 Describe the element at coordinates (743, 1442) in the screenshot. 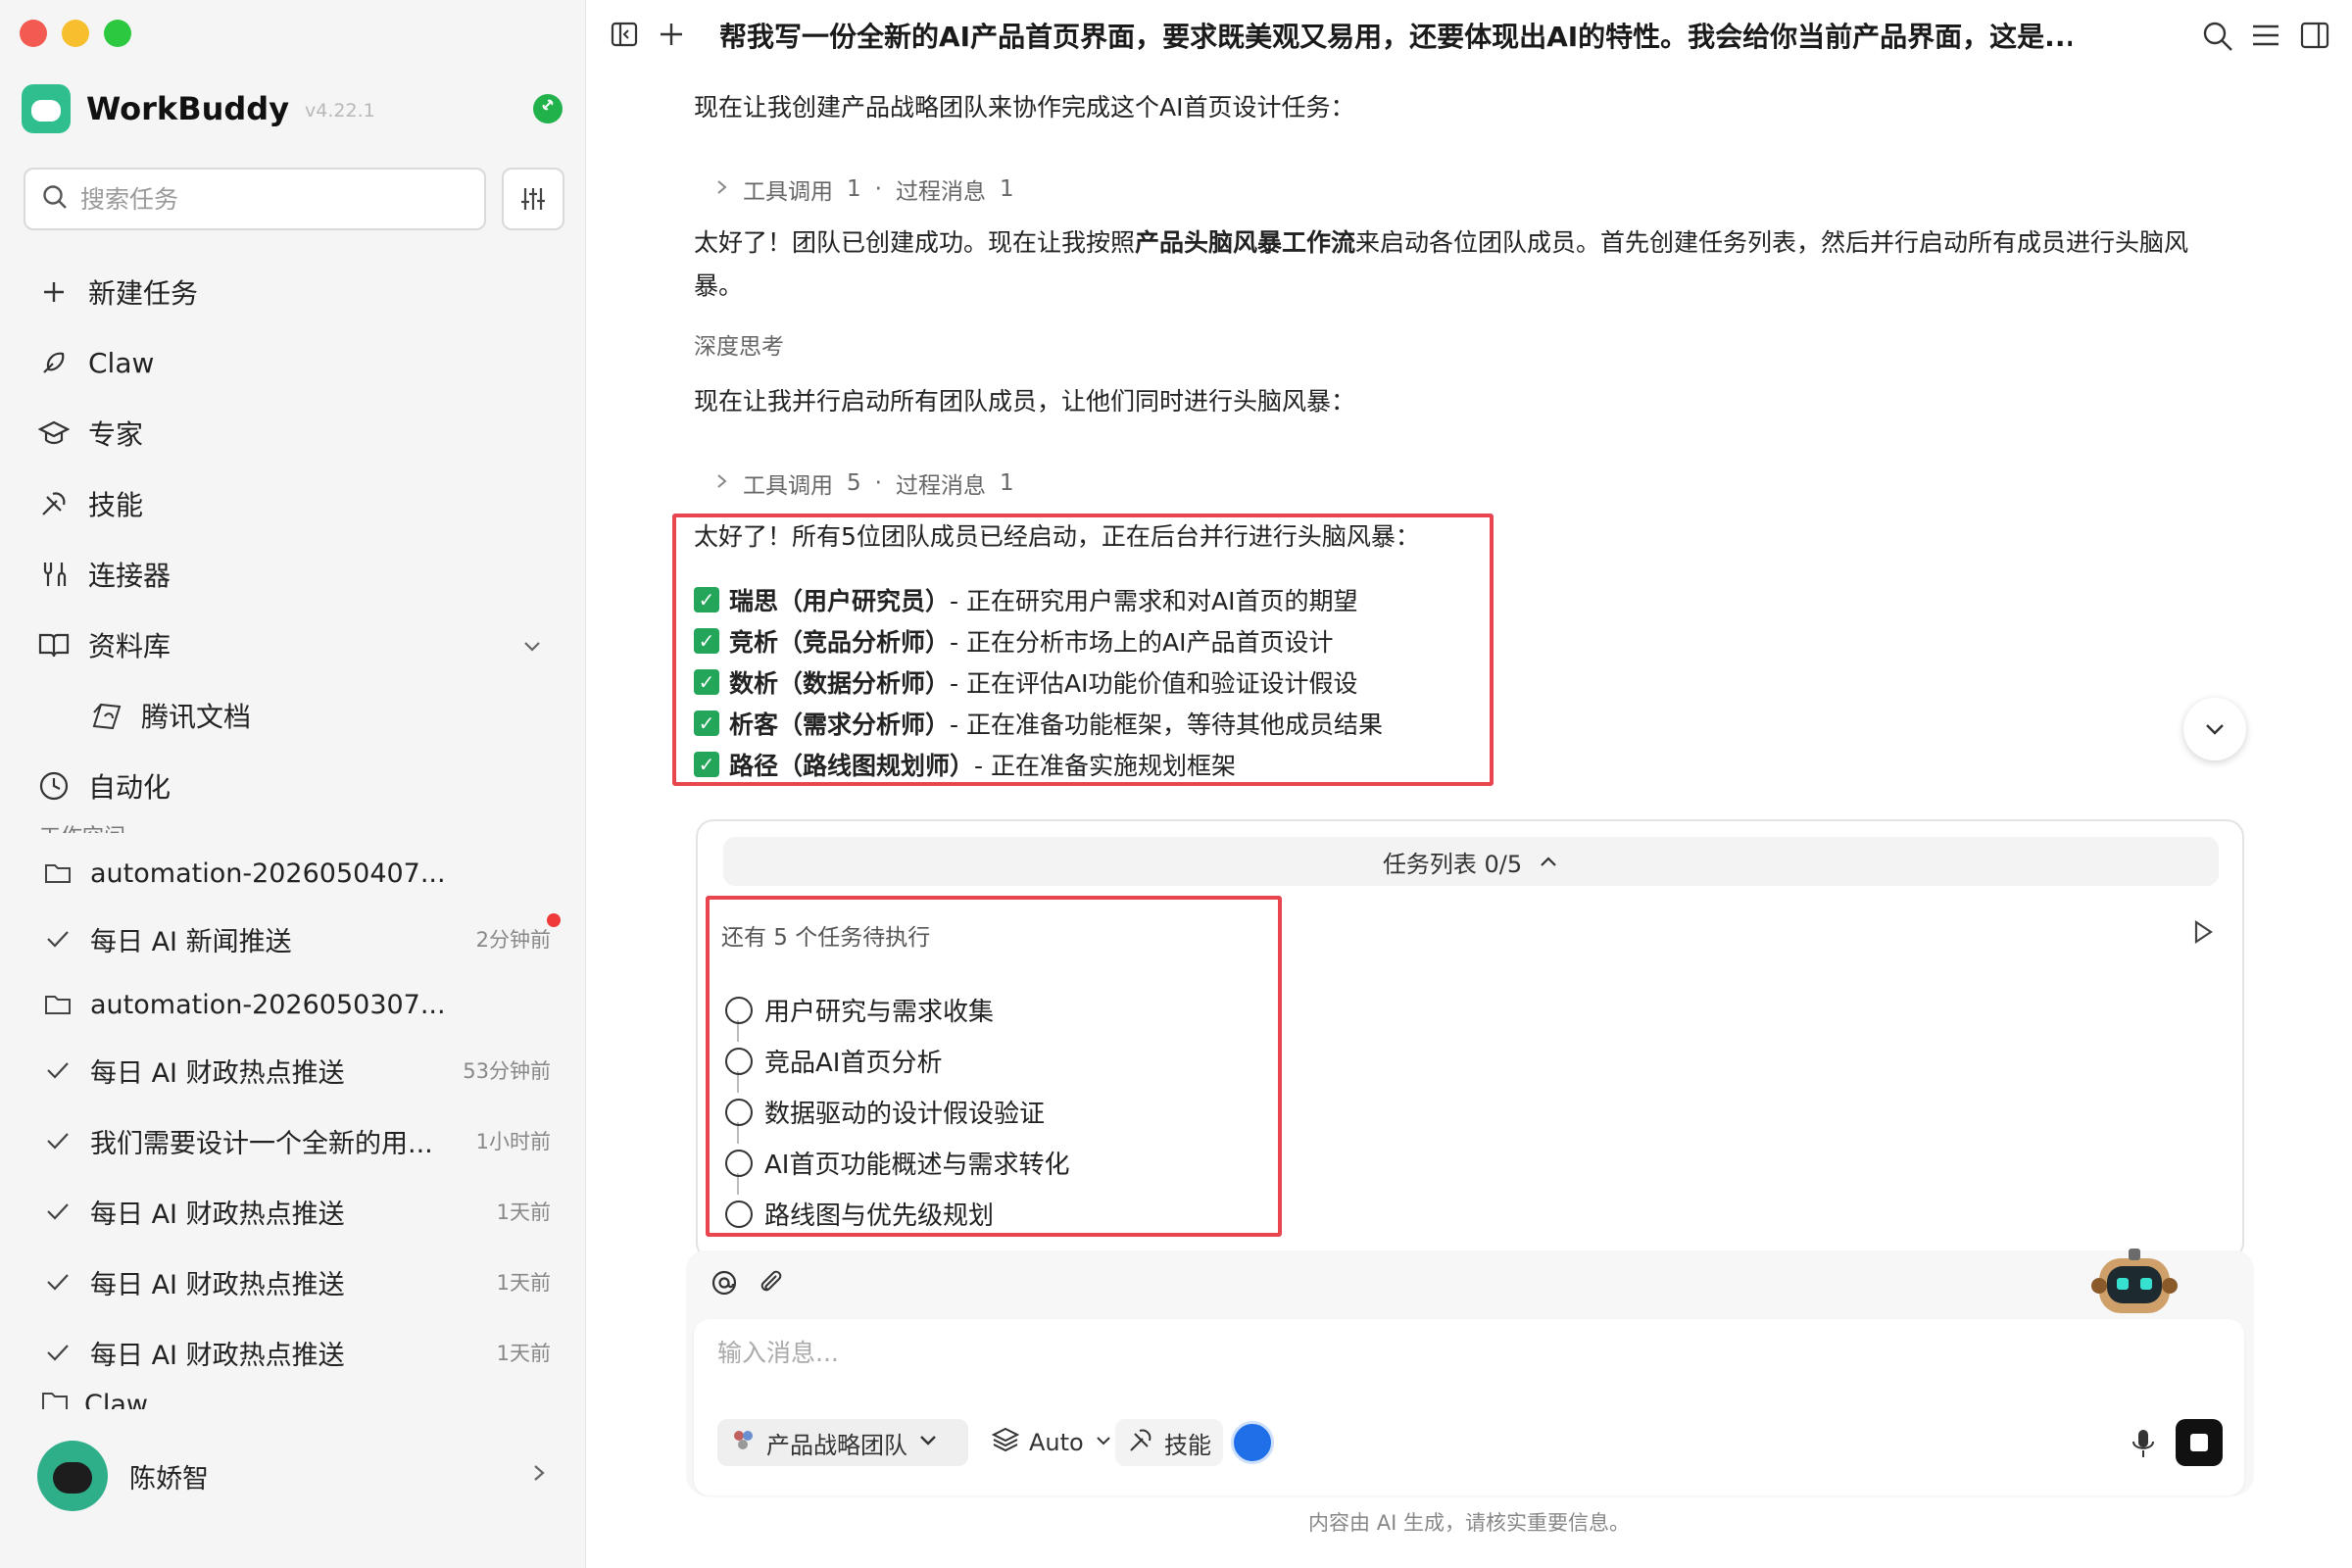

I see `team-icon` at that location.